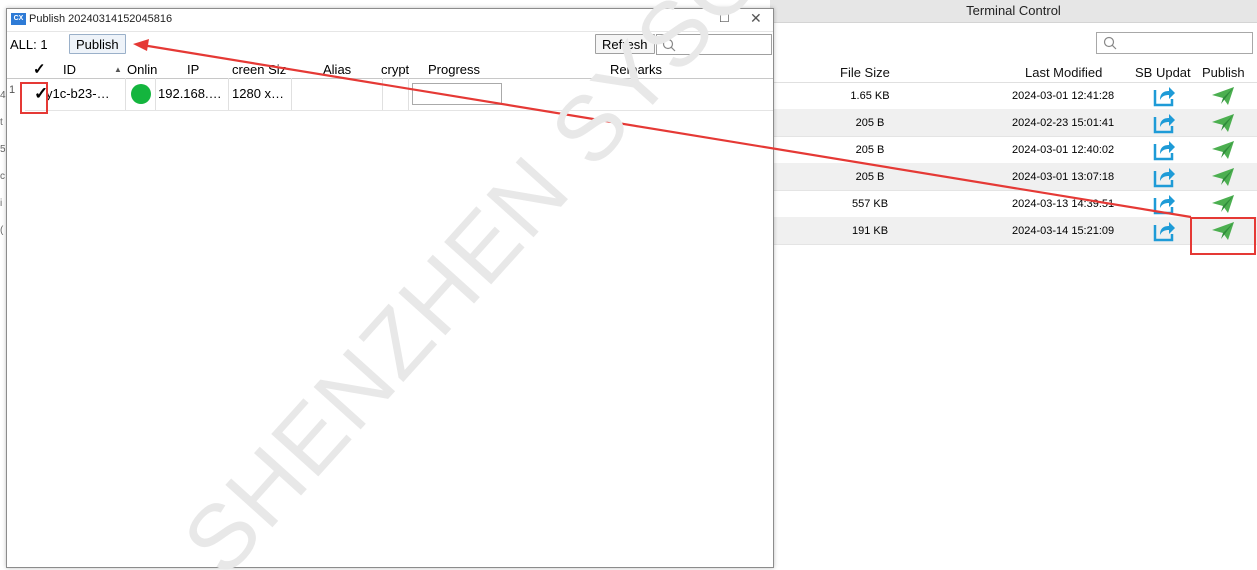  Describe the element at coordinates (12, 90) in the screenshot. I see `row-index: 1` at that location.